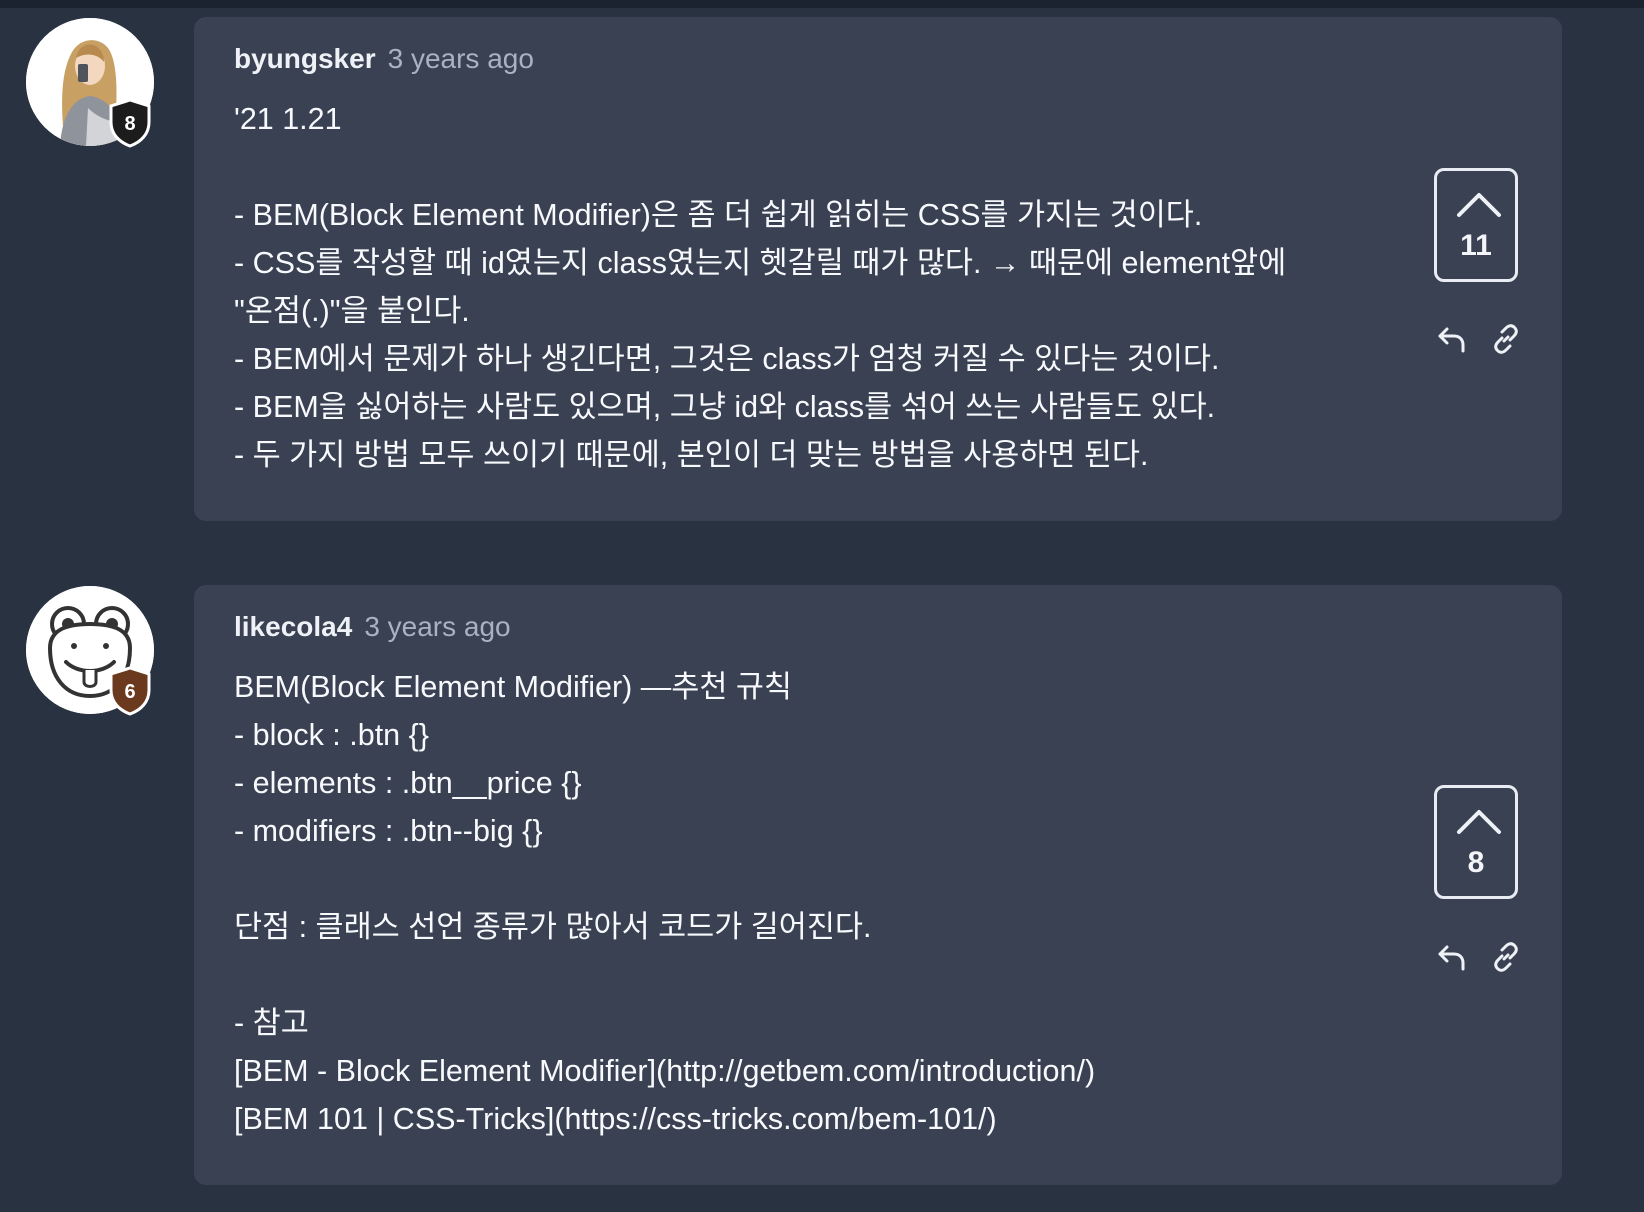  What do you see at coordinates (1476, 862) in the screenshot?
I see `vote-count: 8` at bounding box center [1476, 862].